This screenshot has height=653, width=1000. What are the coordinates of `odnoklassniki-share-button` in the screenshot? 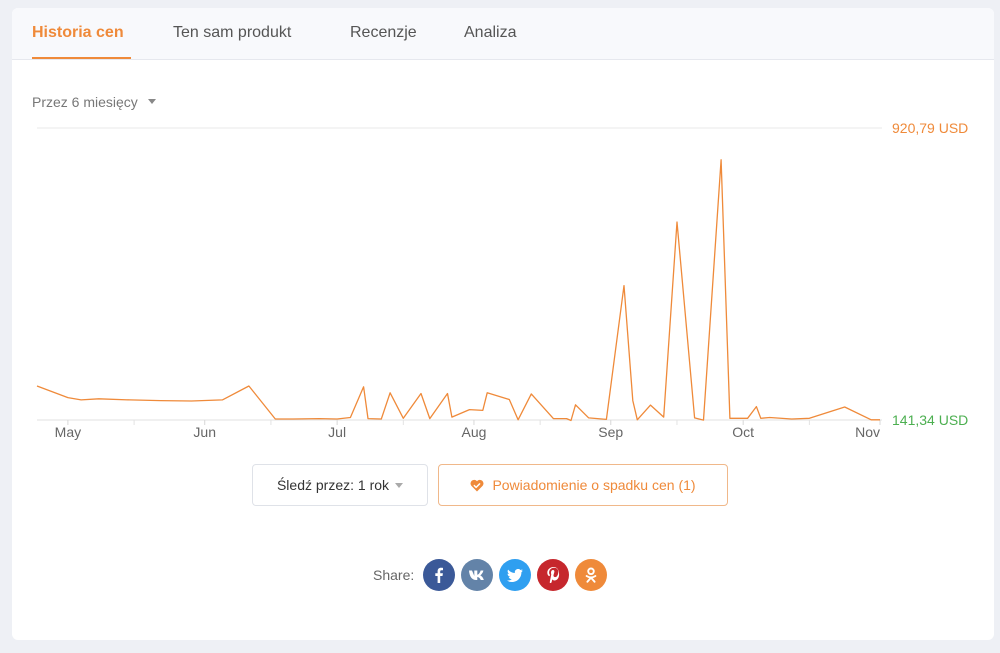 It's located at (591, 575).